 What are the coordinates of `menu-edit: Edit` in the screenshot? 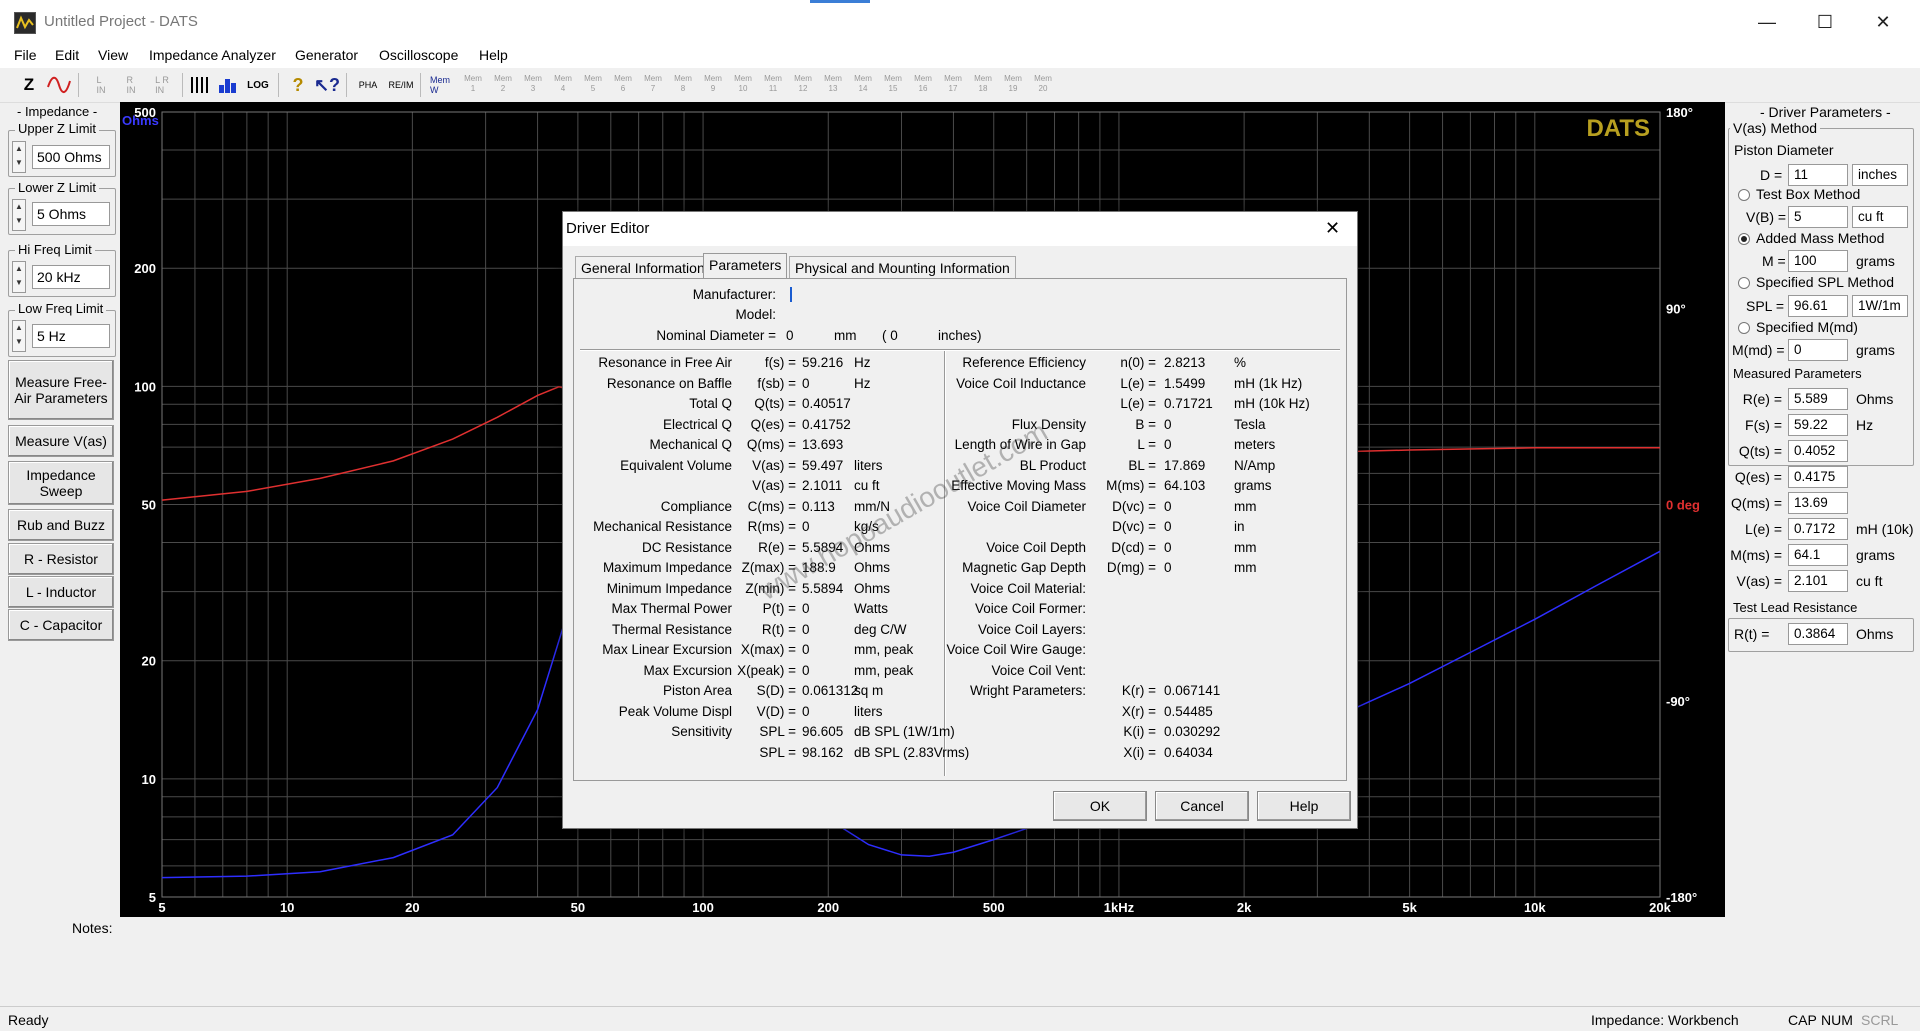 It's located at (67, 55).